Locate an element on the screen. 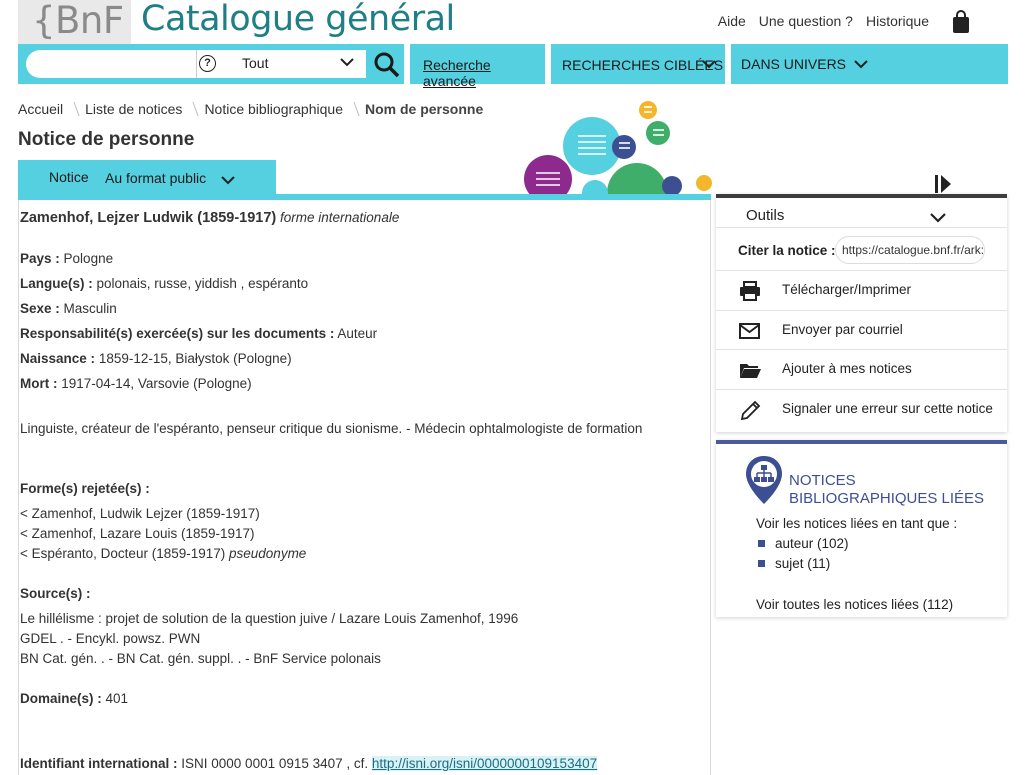 The width and height of the screenshot is (1029, 775). field-pays: Pays : Pologne is located at coordinates (66, 258).